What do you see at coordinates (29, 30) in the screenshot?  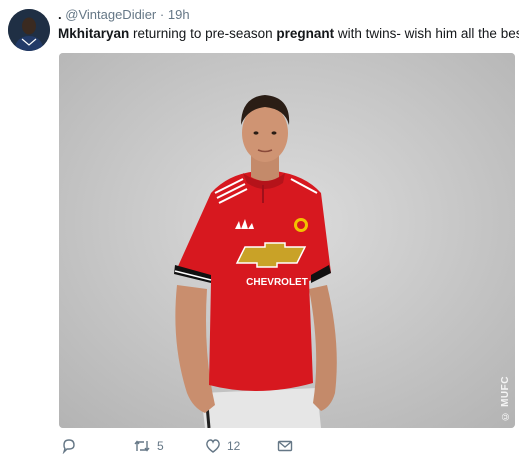 I see `avatar` at bounding box center [29, 30].